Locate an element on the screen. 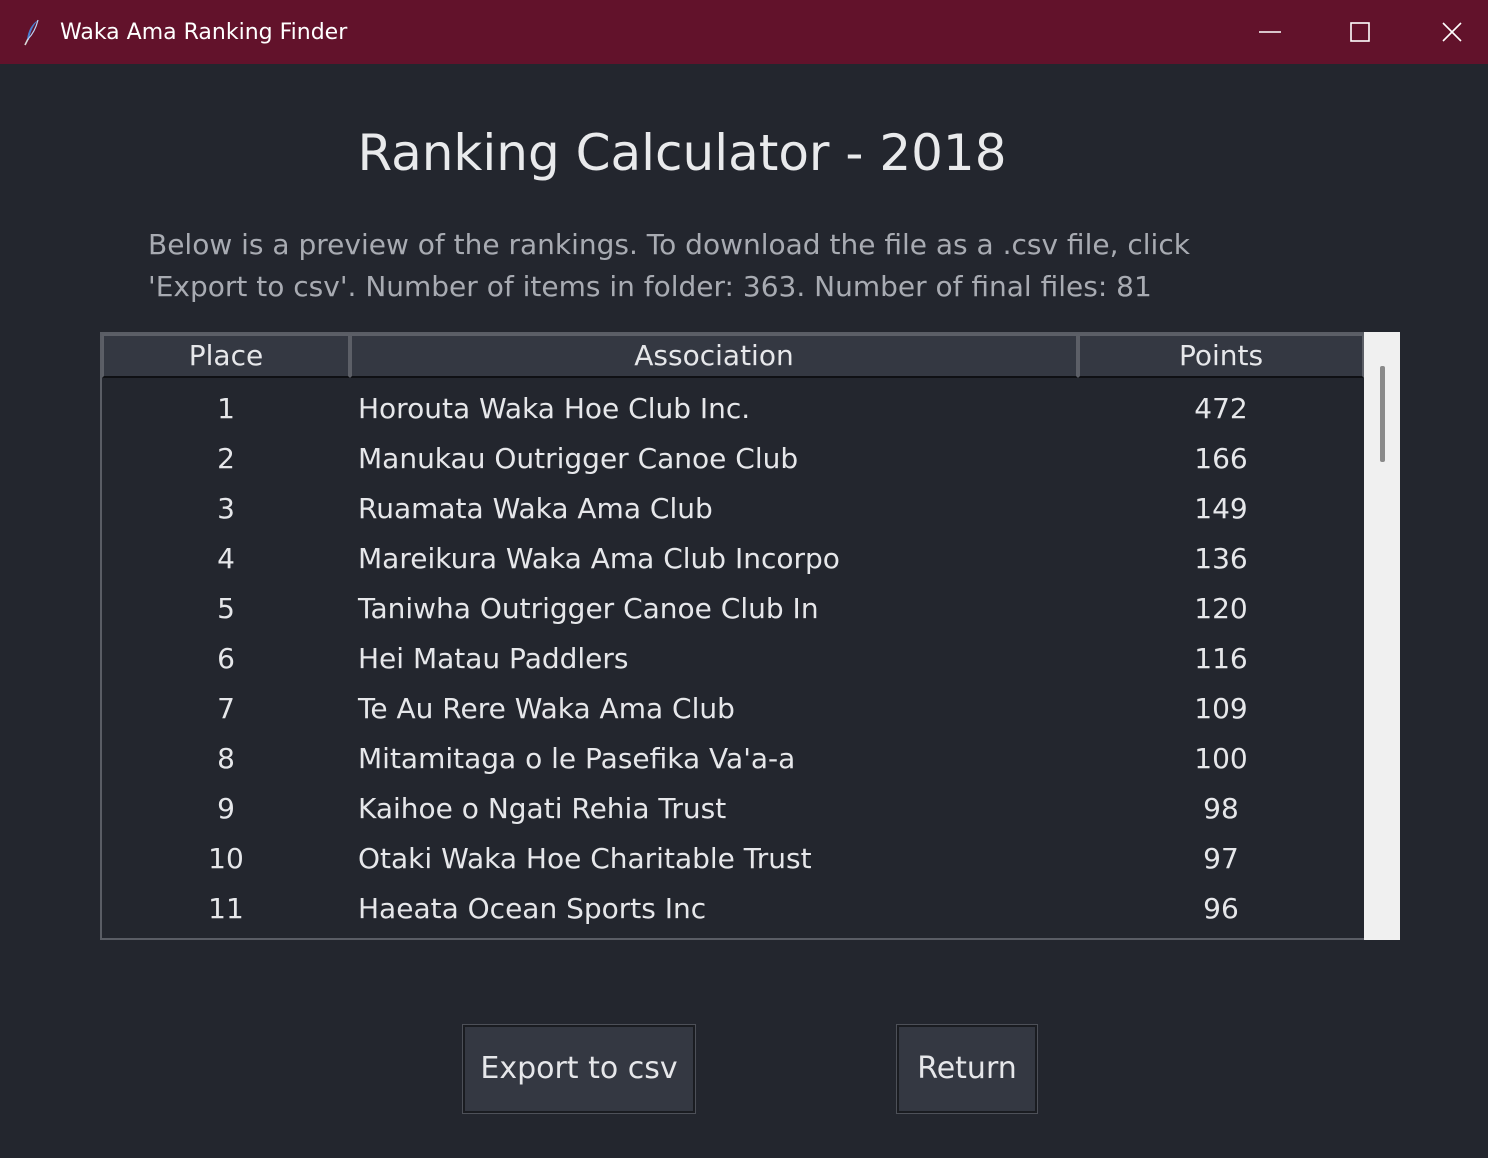 The image size is (1488, 1158). close-icon is located at coordinates (1452, 32).